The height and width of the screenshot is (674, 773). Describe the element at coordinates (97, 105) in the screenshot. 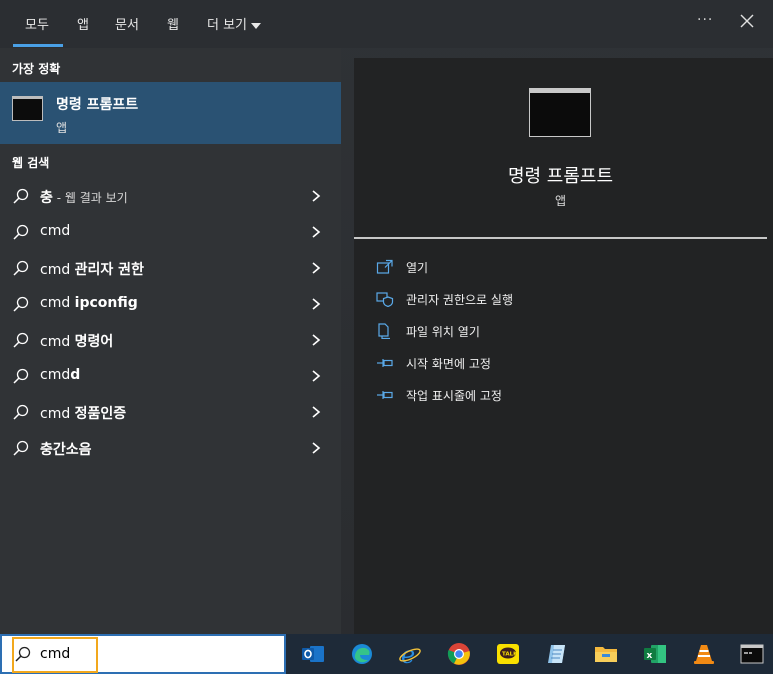

I see `best-match-name: 명령 프롬프트` at that location.